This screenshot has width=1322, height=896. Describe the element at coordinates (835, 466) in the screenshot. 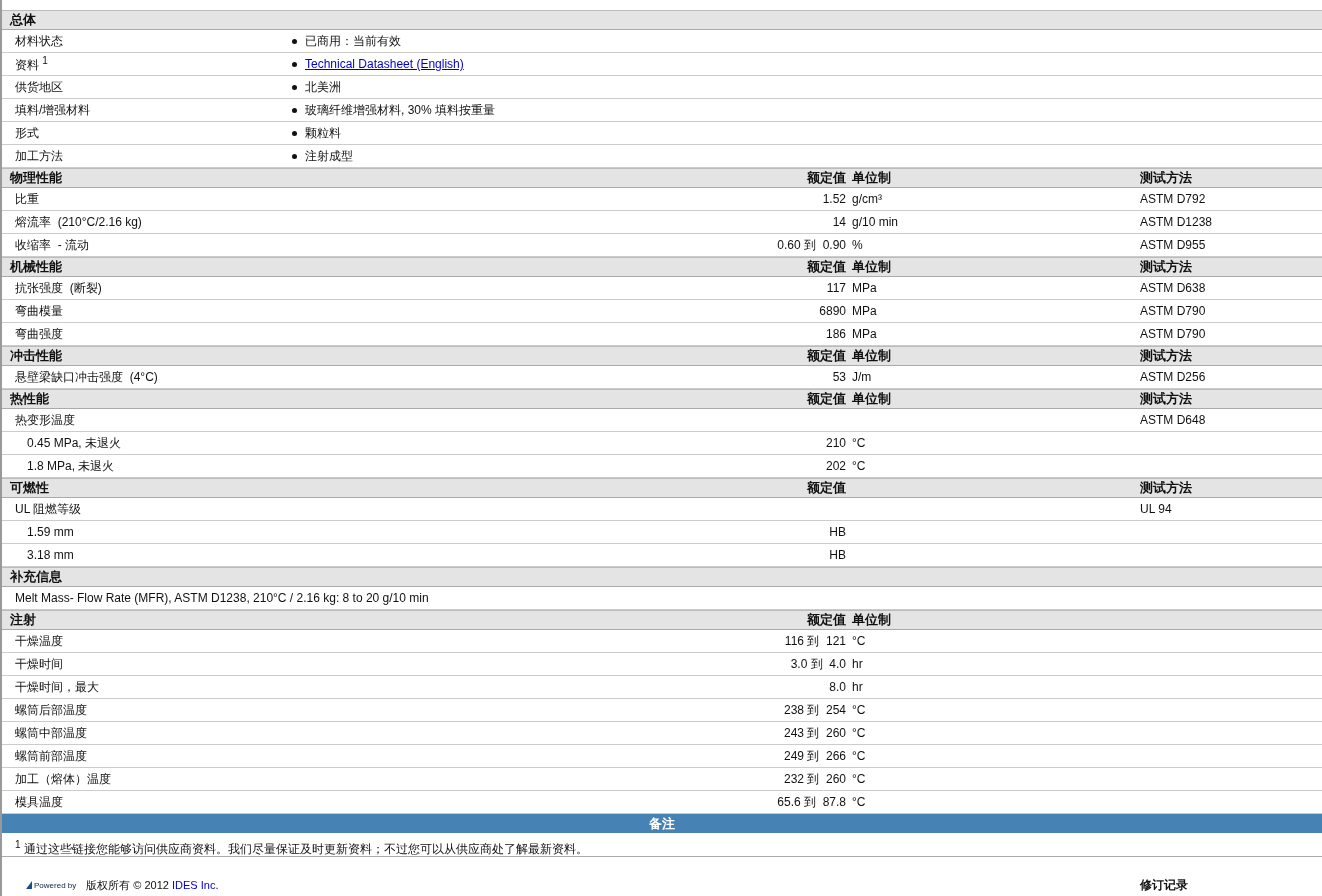

I see `property-value: 202` at that location.